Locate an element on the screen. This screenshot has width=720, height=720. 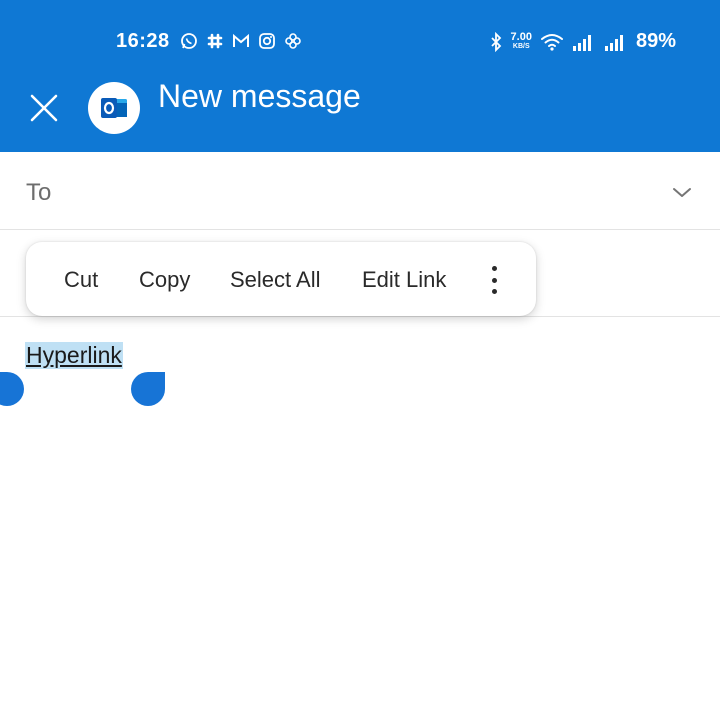
cut-button: Cut is located at coordinates (81, 280).